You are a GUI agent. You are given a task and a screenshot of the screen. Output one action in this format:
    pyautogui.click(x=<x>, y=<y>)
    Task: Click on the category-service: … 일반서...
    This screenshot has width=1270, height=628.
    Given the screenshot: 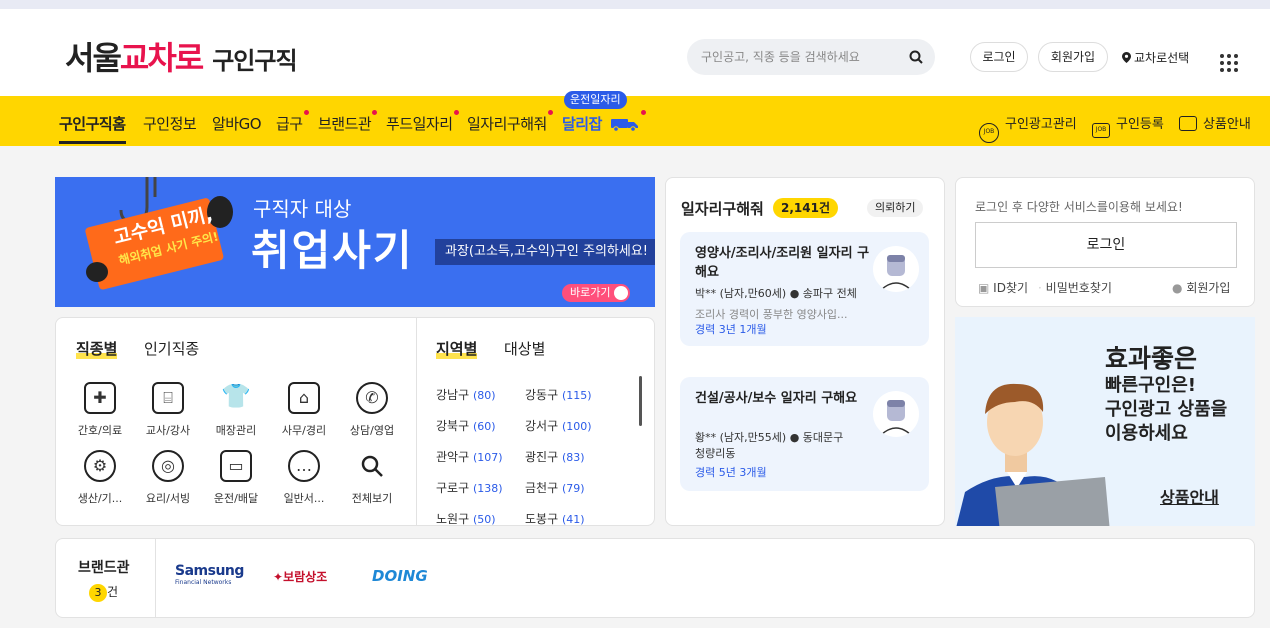 What is the action you would take?
    pyautogui.click(x=304, y=478)
    